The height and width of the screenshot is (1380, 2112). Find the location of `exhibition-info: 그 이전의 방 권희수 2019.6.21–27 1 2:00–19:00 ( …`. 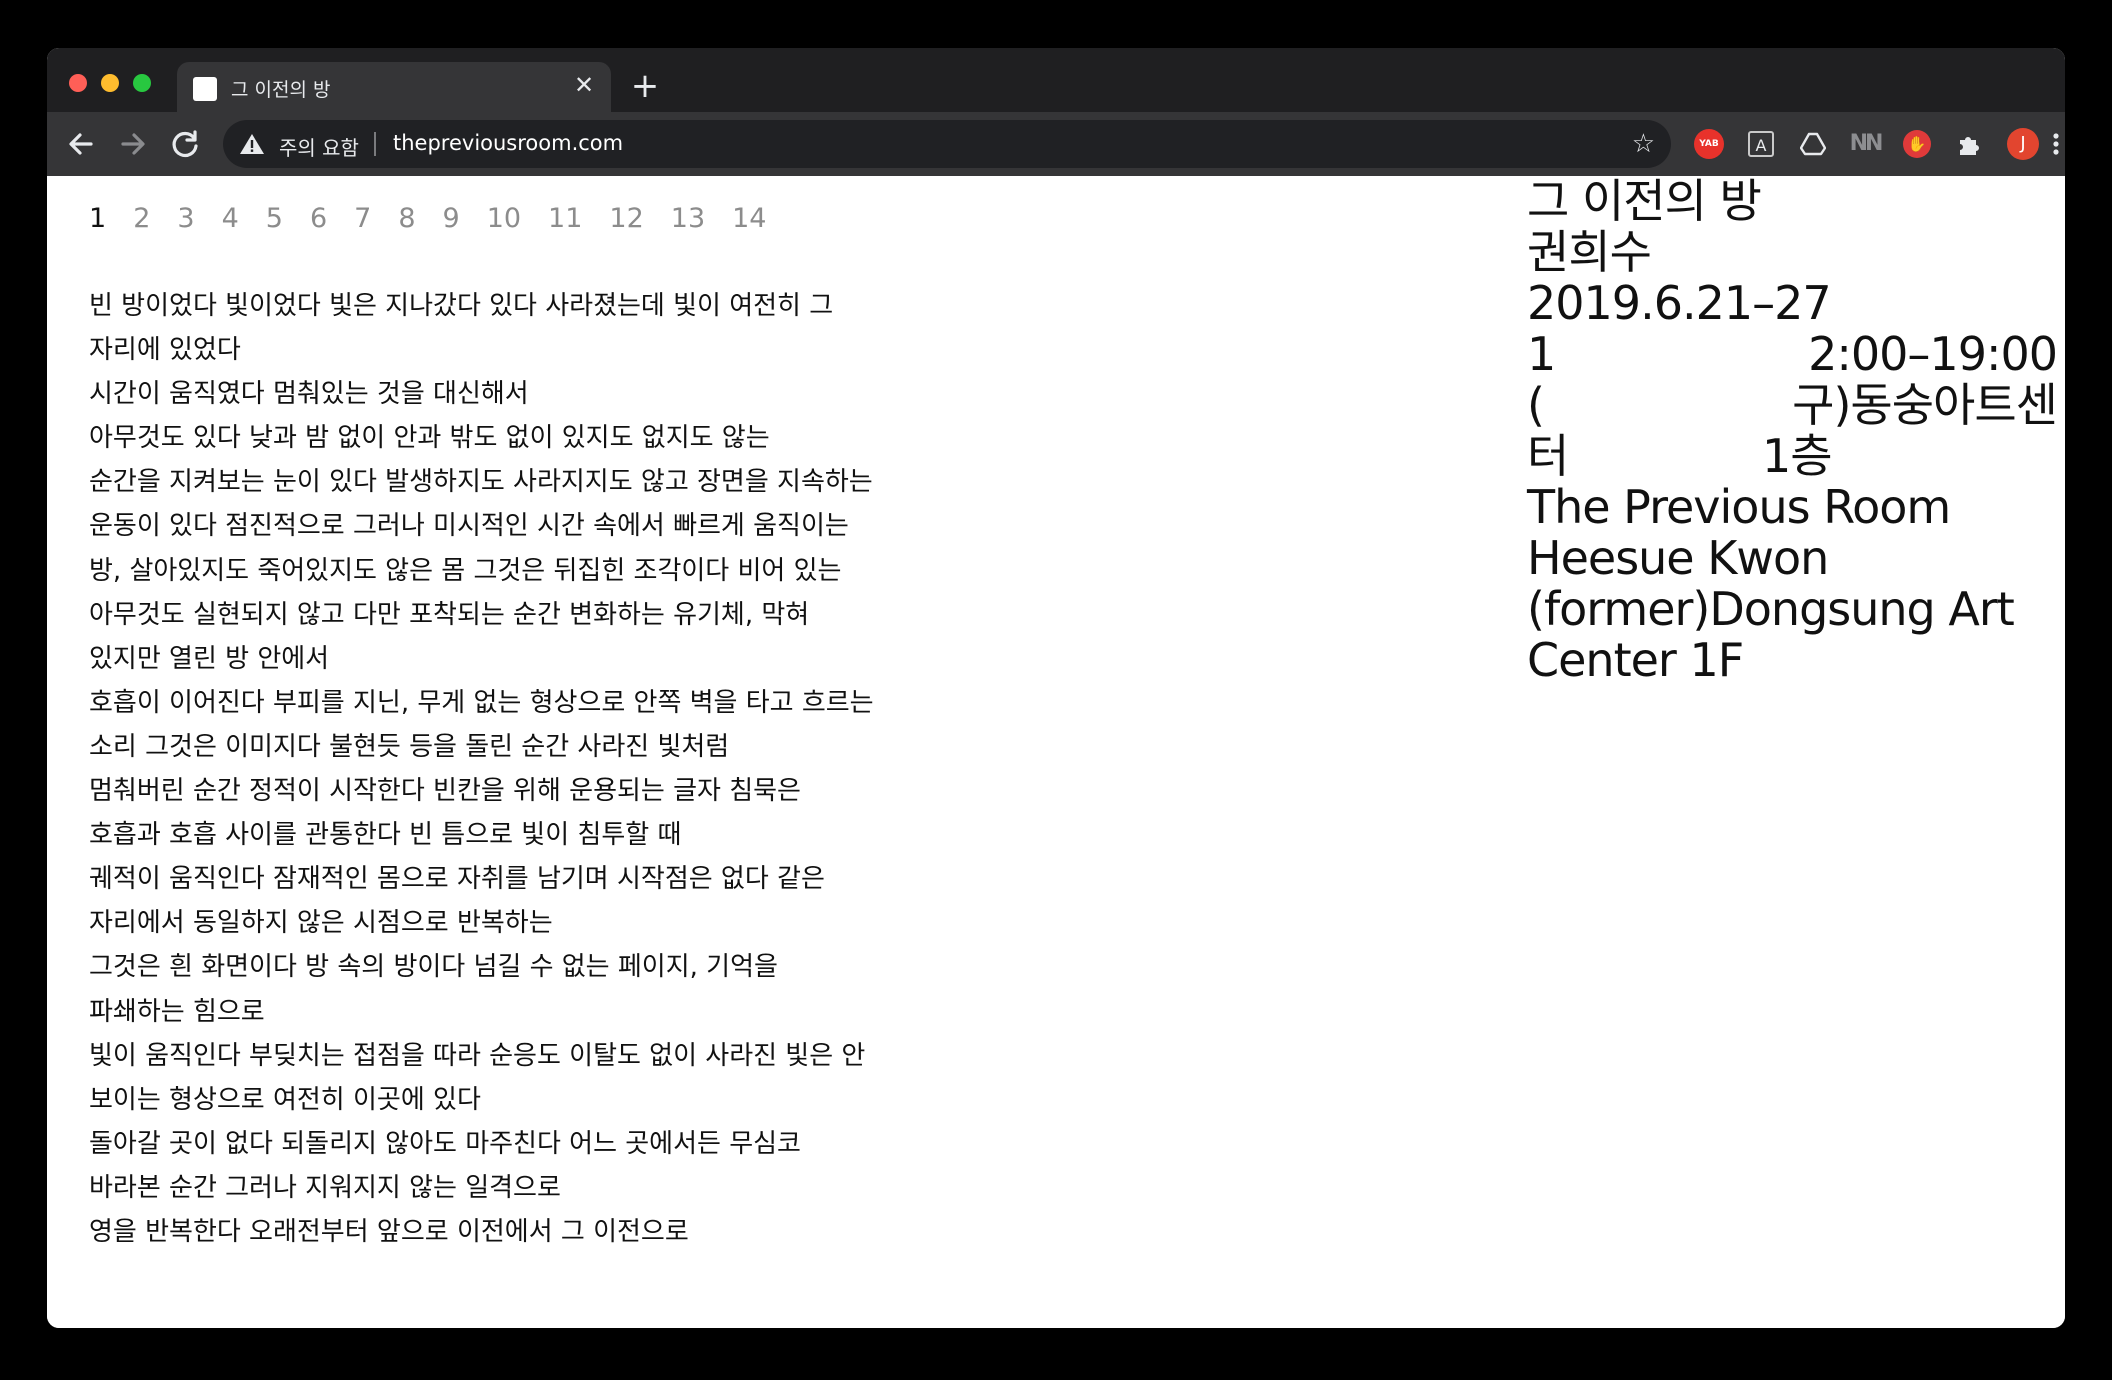

exhibition-info: 그 이전의 방 권희수 2019.6.21–27 1 2:00–19:00 ( … is located at coordinates (1792, 430).